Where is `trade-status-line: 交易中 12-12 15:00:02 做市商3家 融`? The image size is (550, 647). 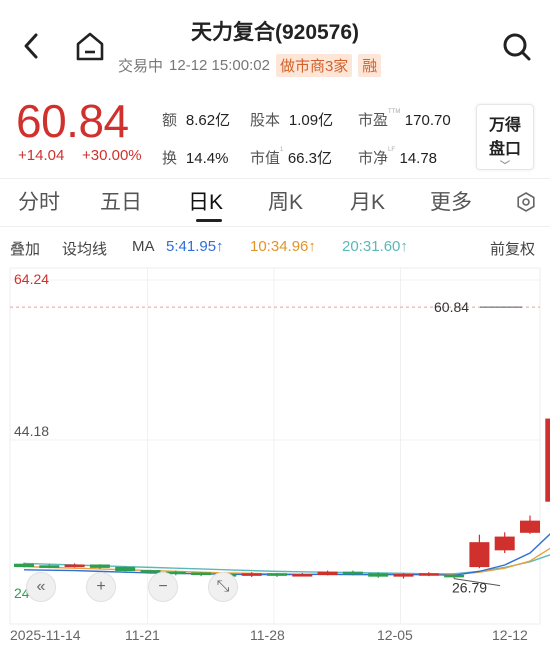
trade-status-line: 交易中 12-12 15:00:02 做市商3家 融 is located at coordinates (250, 65).